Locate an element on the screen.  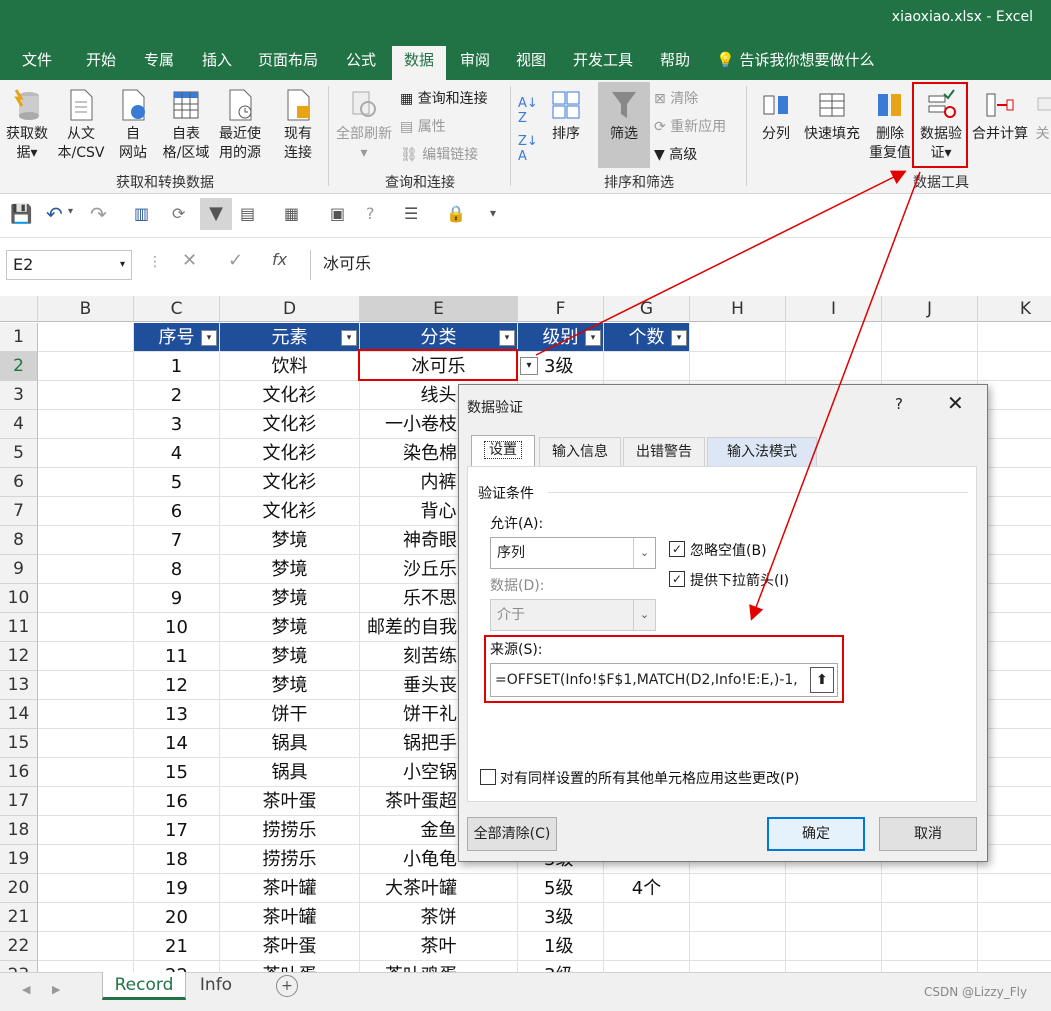
table-cell: 9 is located at coordinates (177, 598).